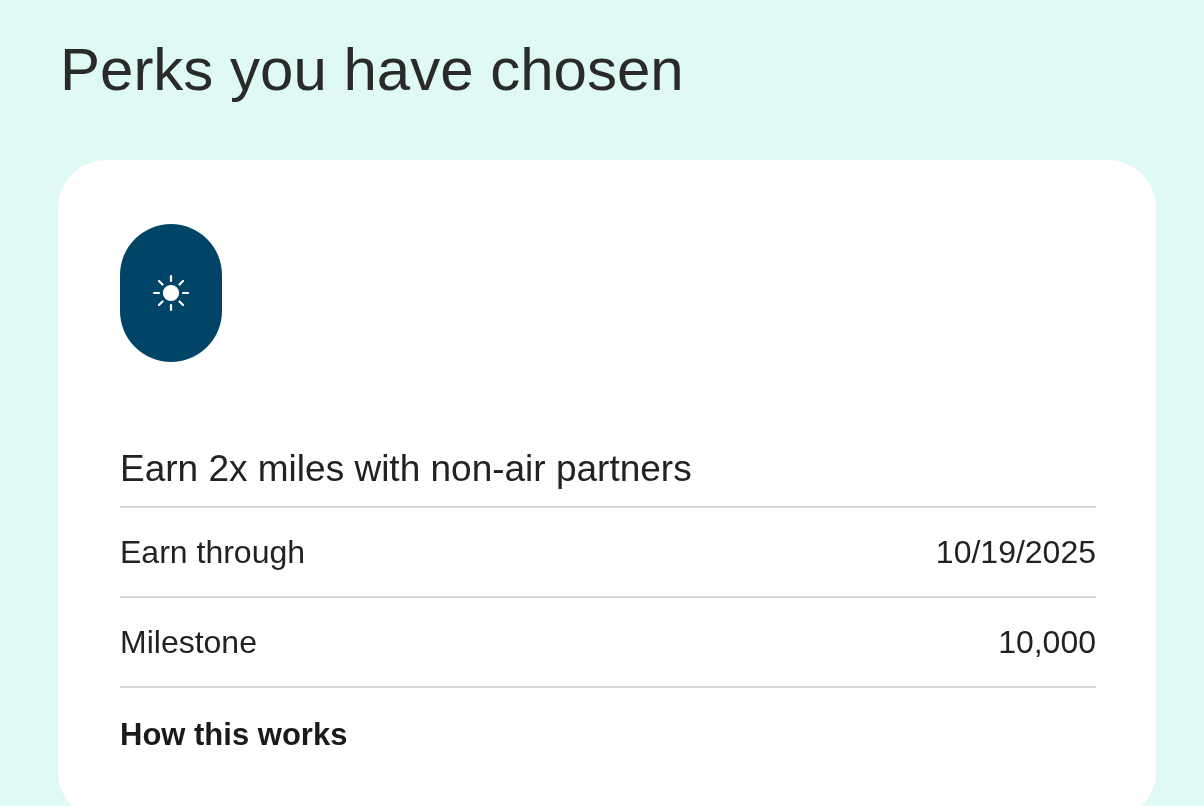 The width and height of the screenshot is (1204, 806). What do you see at coordinates (188, 642) in the screenshot?
I see `detail-label: Milestone` at bounding box center [188, 642].